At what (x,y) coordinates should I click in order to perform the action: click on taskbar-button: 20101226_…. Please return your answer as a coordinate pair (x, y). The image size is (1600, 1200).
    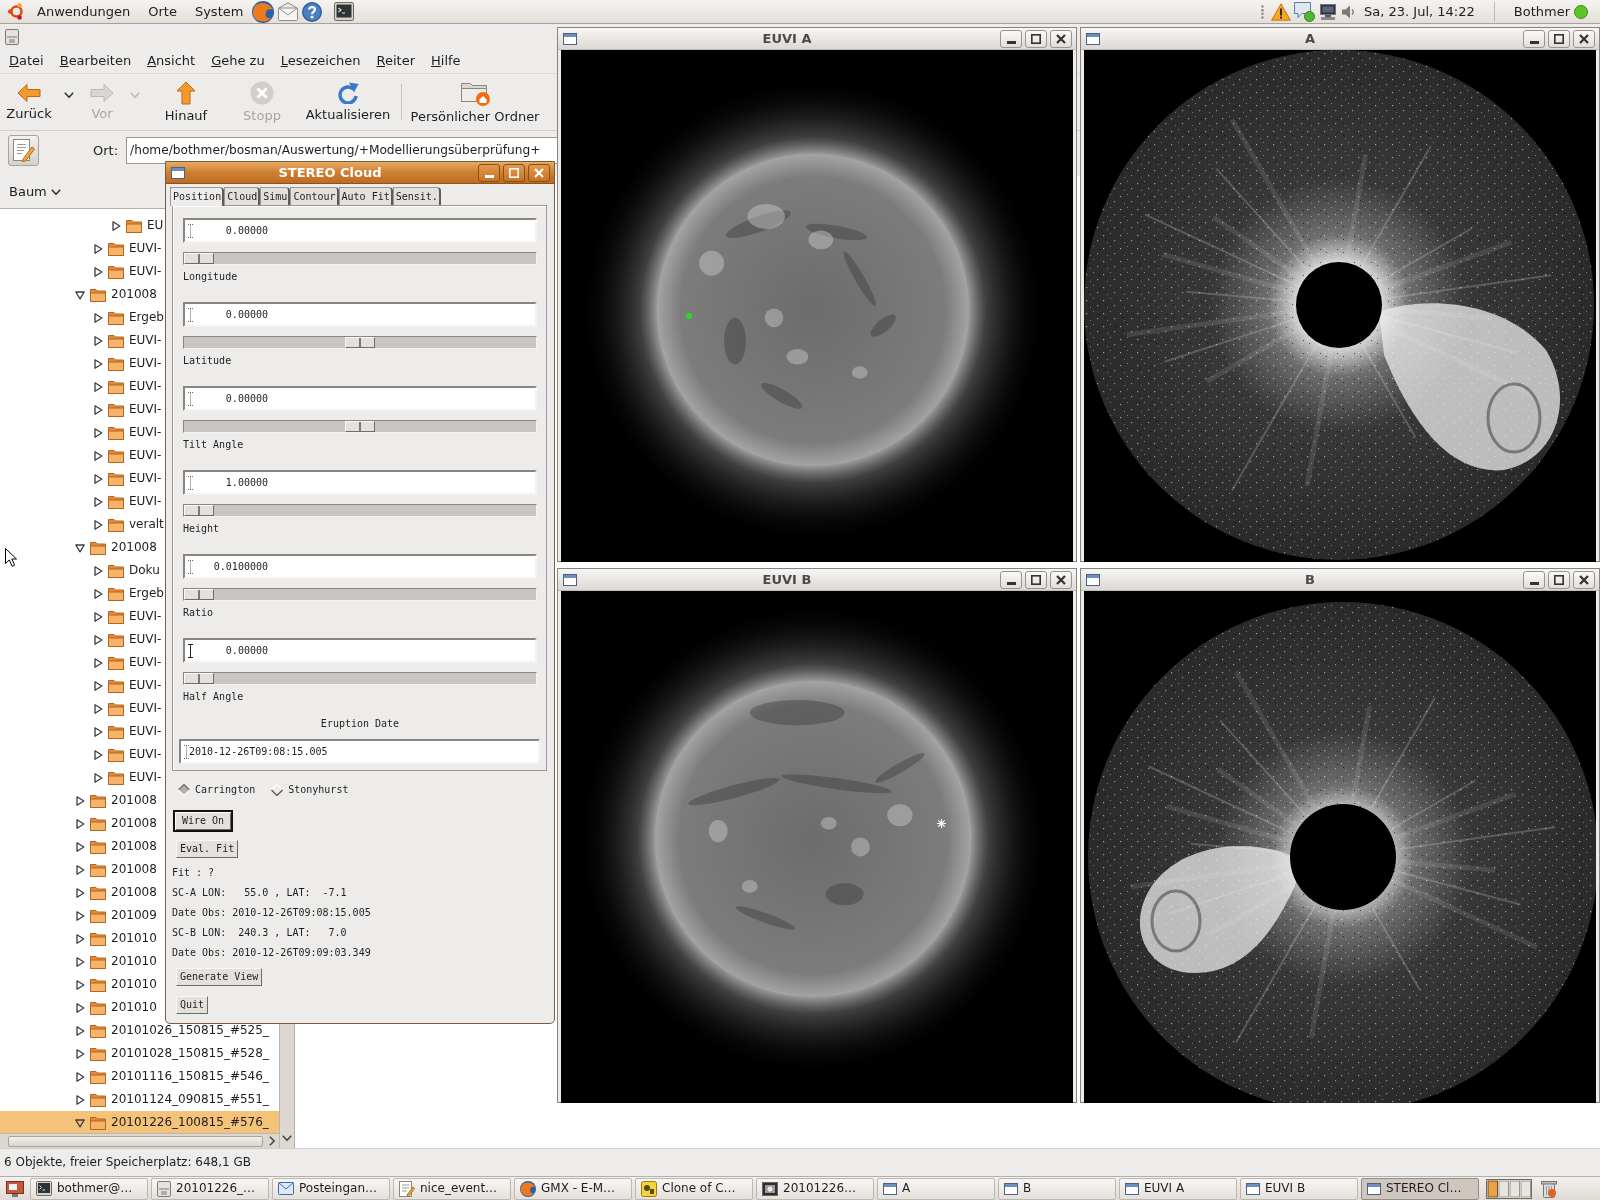
    Looking at the image, I should click on (210, 1188).